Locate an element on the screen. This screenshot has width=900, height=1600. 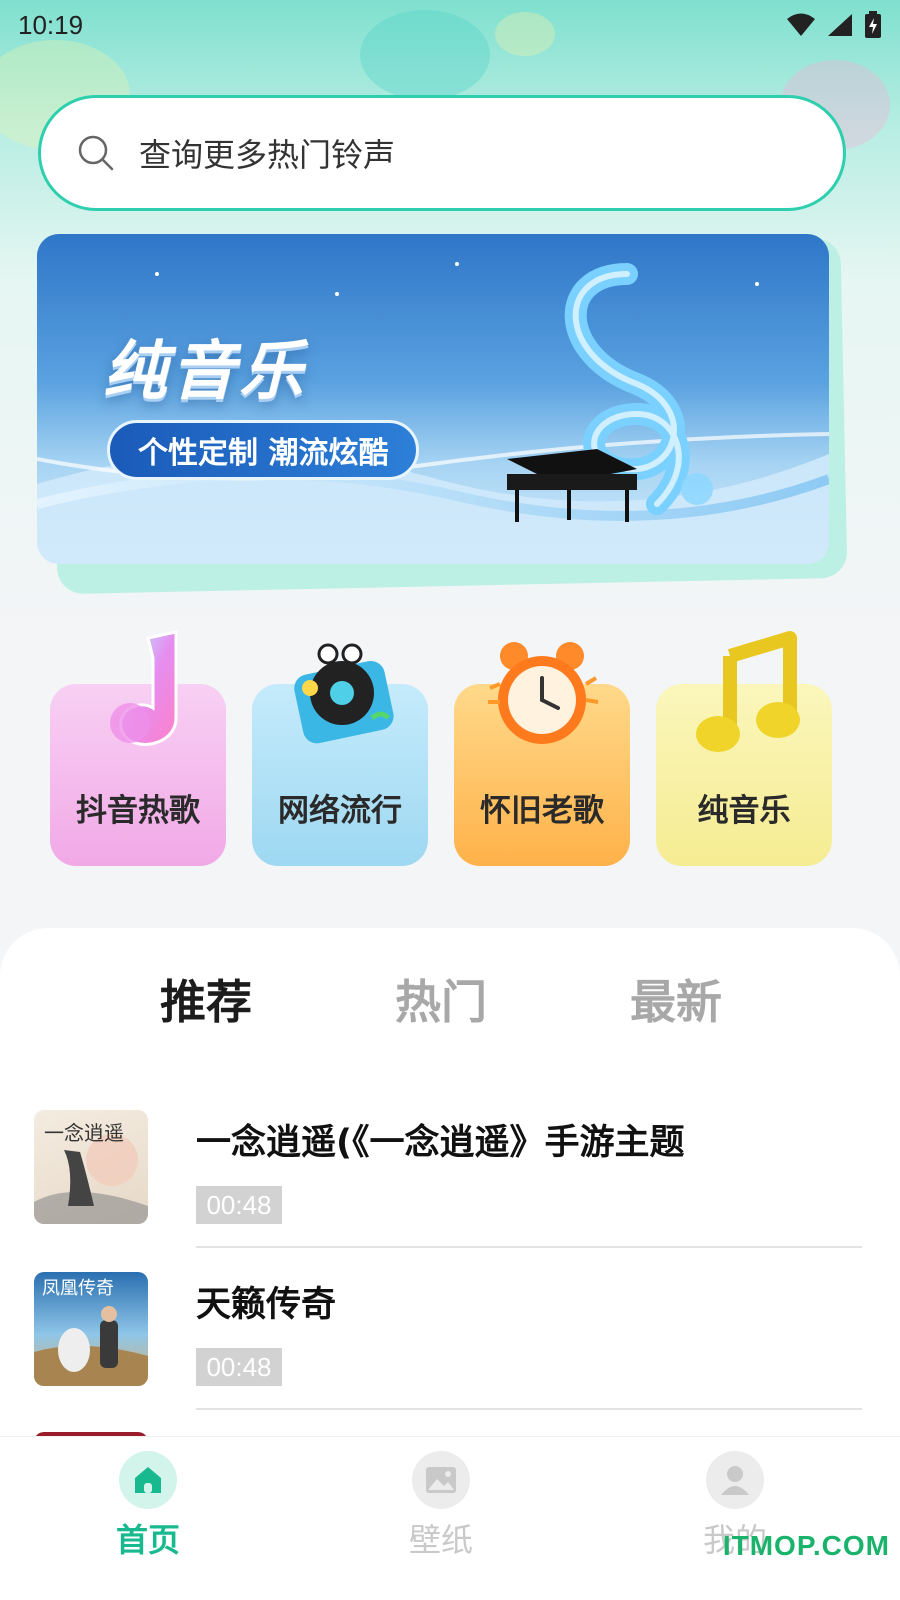
watermark: ITMOP.COM is located at coordinates (806, 1545).